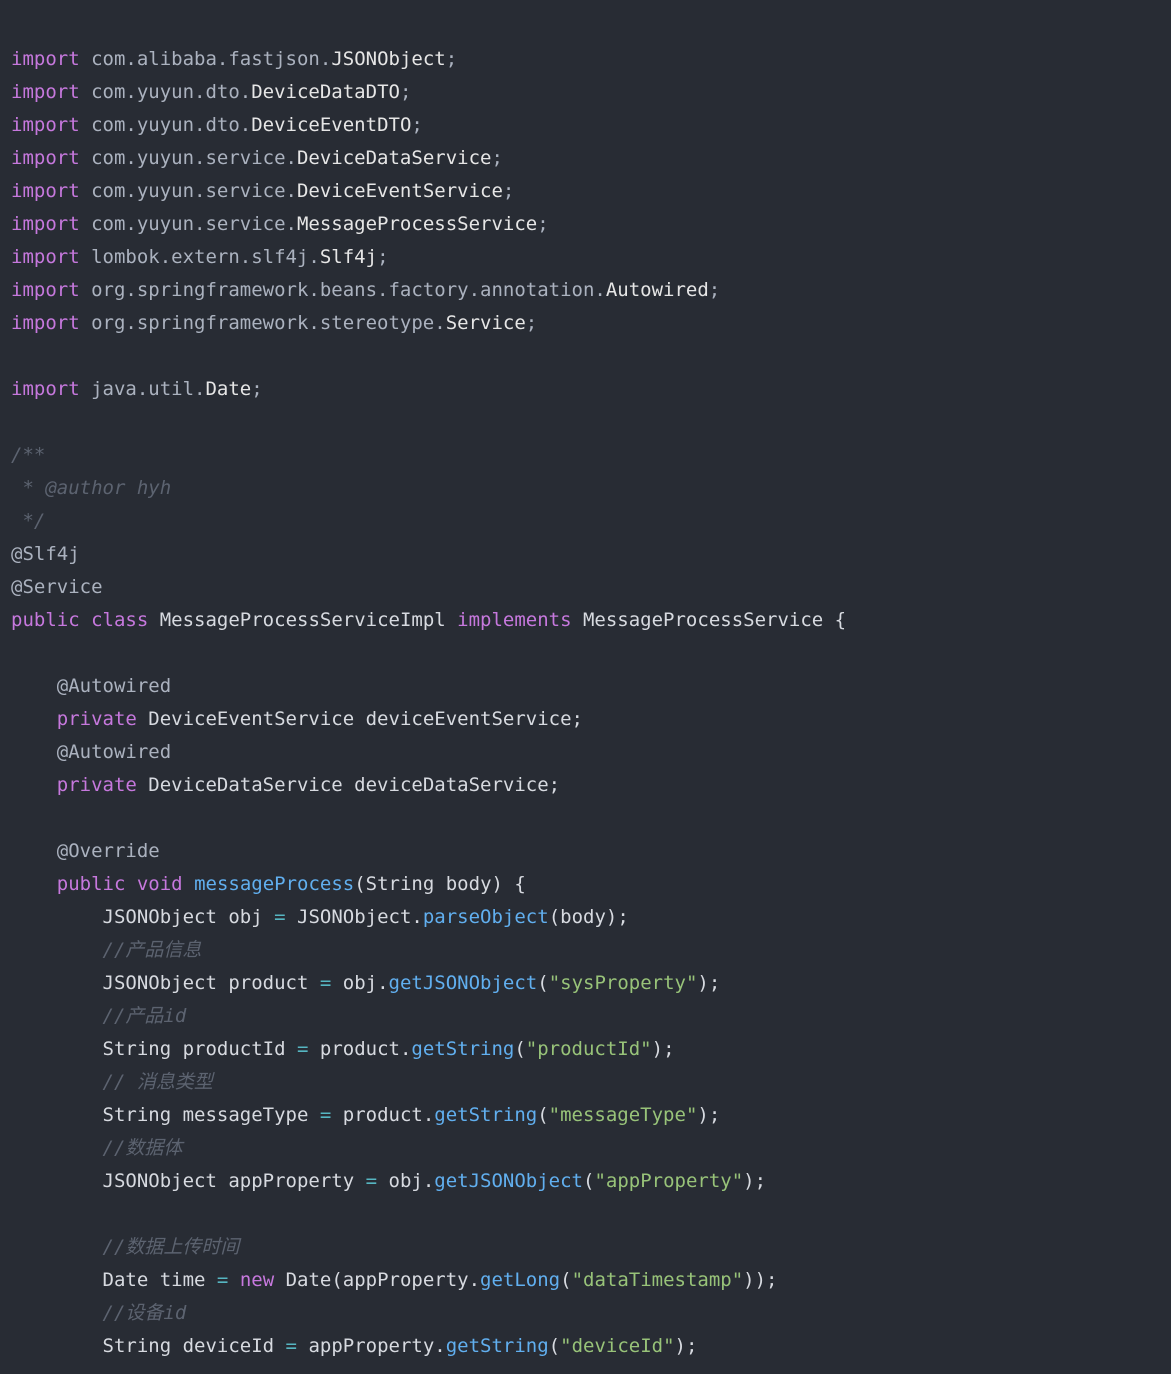 The height and width of the screenshot is (1374, 1171). Describe the element at coordinates (165, 983) in the screenshot. I see `code-token: JSONObject product` at that location.